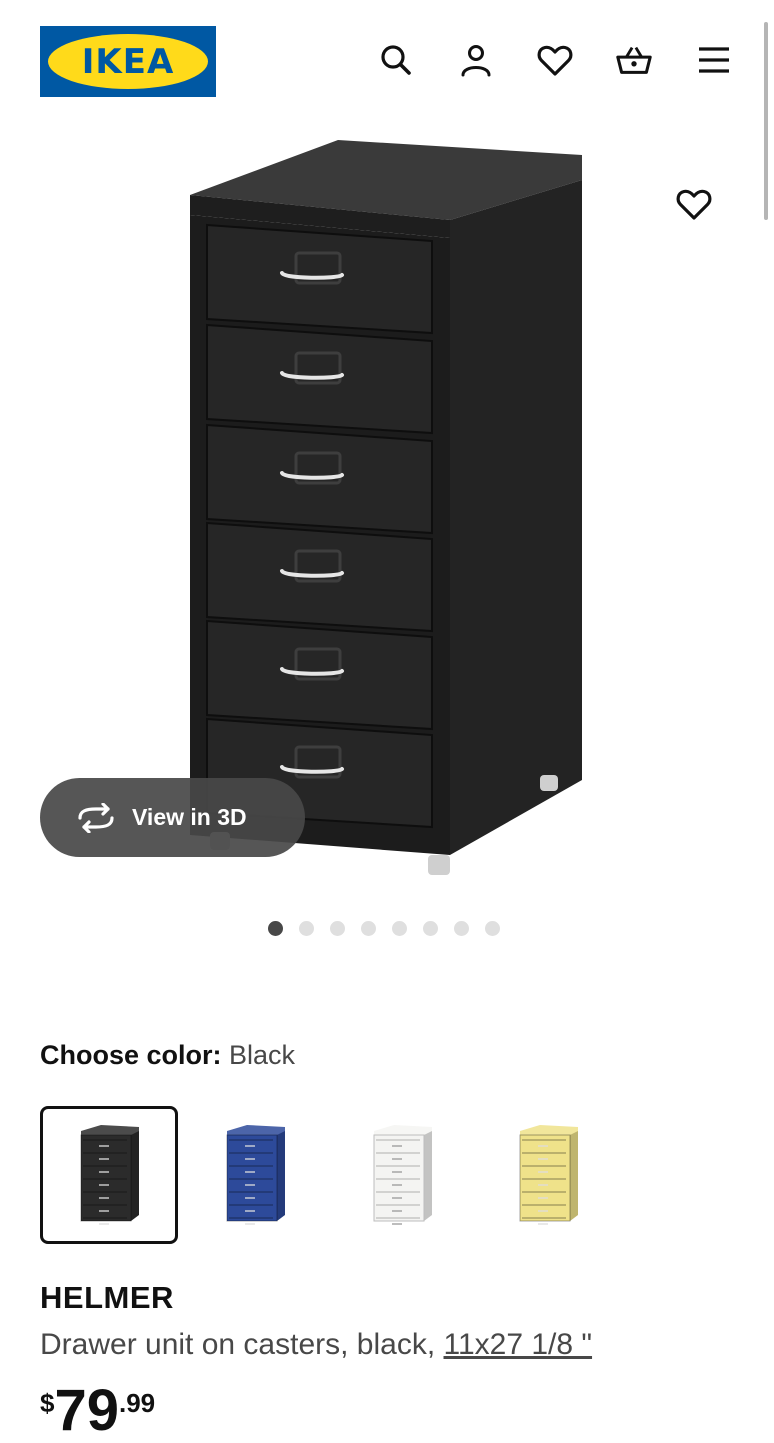  I want to click on menu-icon, so click(714, 60).